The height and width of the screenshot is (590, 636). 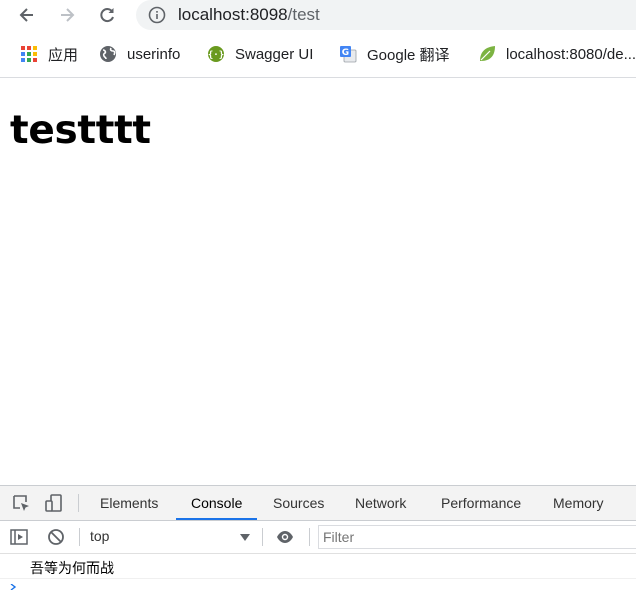 I want to click on filter-input, so click(x=473, y=537).